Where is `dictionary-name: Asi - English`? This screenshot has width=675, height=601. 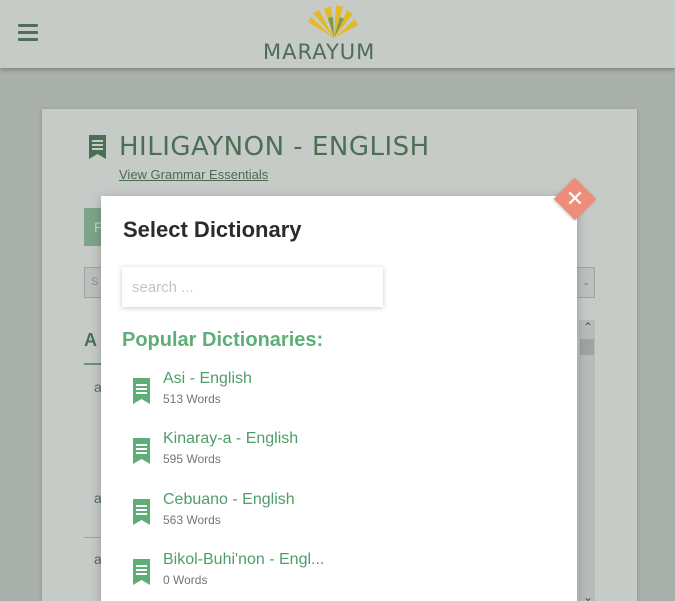 dictionary-name: Asi - English is located at coordinates (207, 378).